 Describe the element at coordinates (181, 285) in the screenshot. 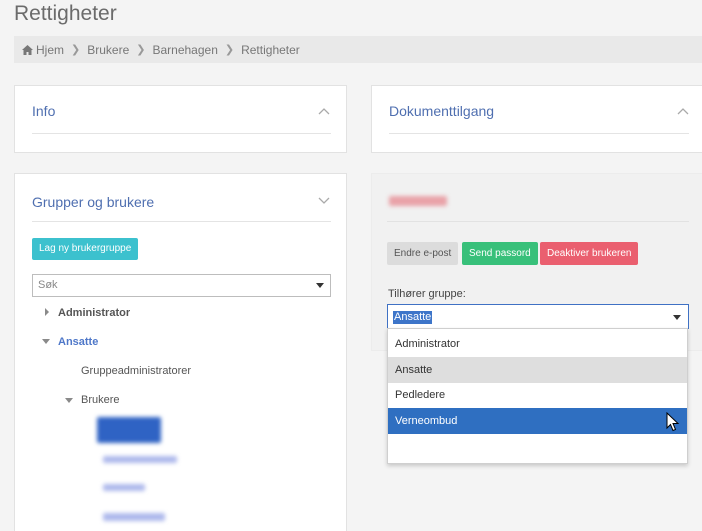

I see `search-select: Søk` at that location.